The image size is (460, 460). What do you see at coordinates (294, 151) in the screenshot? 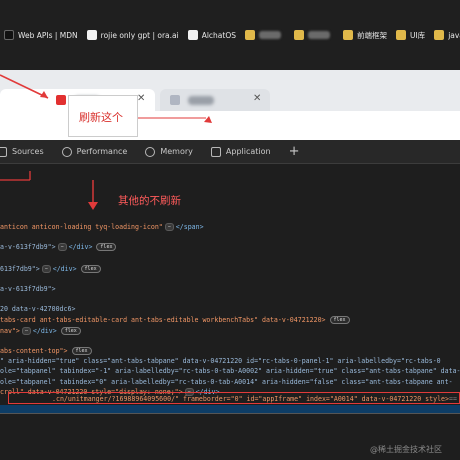
I see `add-tab-icon: +` at bounding box center [294, 151].